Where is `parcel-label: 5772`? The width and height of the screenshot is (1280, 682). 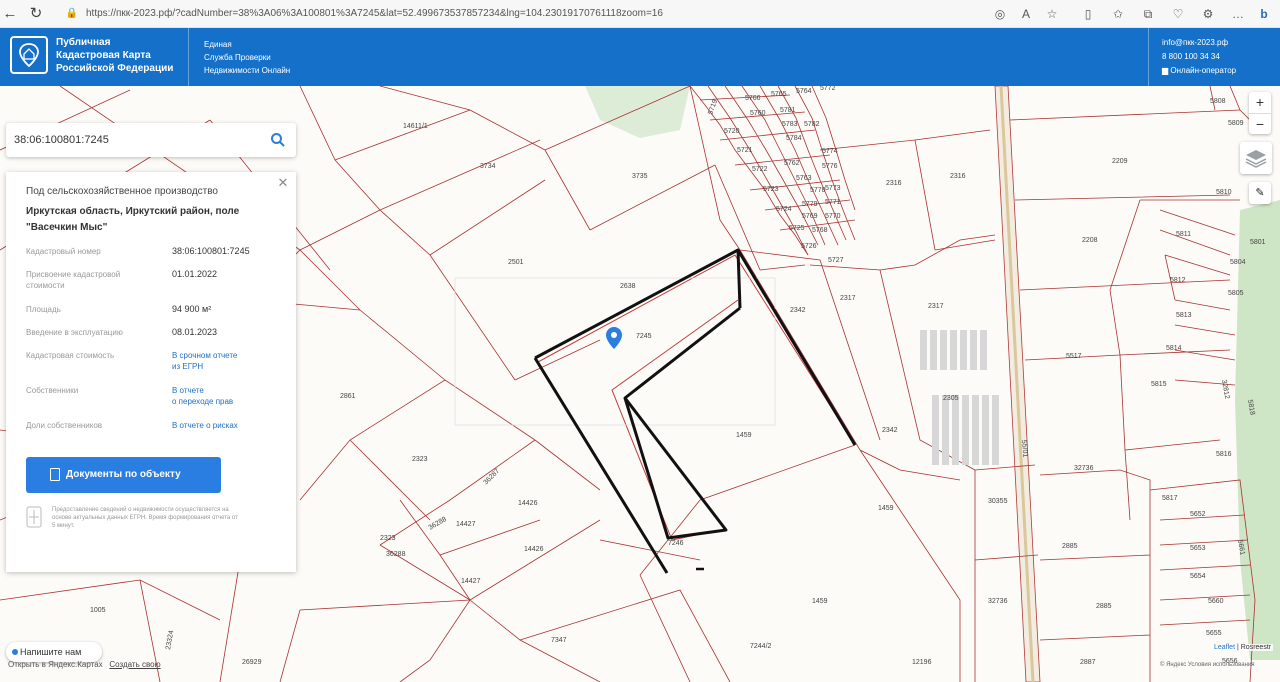
parcel-label: 5772 is located at coordinates (828, 89).